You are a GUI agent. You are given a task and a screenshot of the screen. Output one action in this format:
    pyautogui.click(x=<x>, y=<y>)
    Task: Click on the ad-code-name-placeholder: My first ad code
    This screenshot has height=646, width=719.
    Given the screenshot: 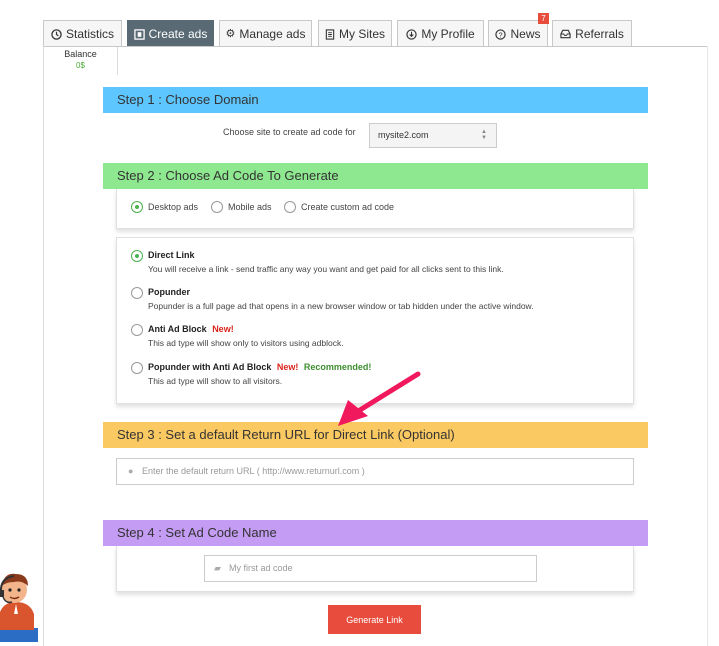 What is the action you would take?
    pyautogui.click(x=261, y=568)
    